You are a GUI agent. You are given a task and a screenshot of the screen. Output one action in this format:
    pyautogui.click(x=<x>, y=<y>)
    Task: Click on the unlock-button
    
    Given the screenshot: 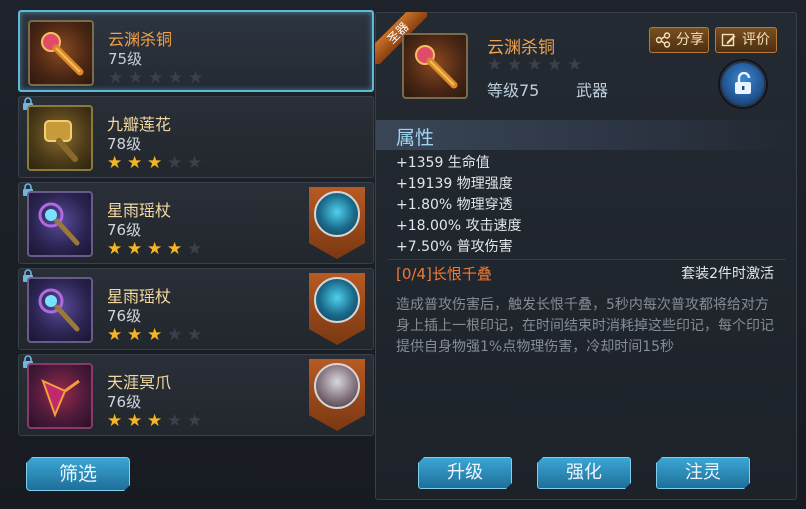 What is the action you would take?
    pyautogui.click(x=743, y=84)
    